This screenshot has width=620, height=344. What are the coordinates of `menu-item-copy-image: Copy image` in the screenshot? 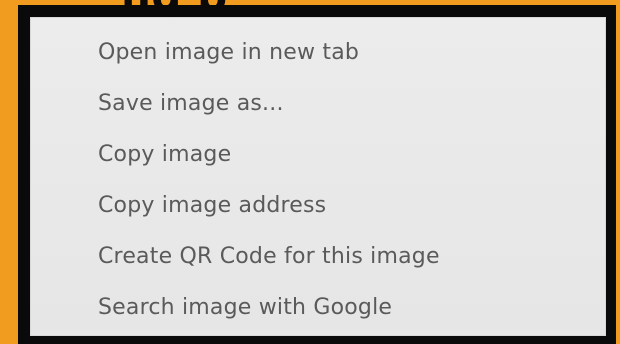 It's located at (318, 154).